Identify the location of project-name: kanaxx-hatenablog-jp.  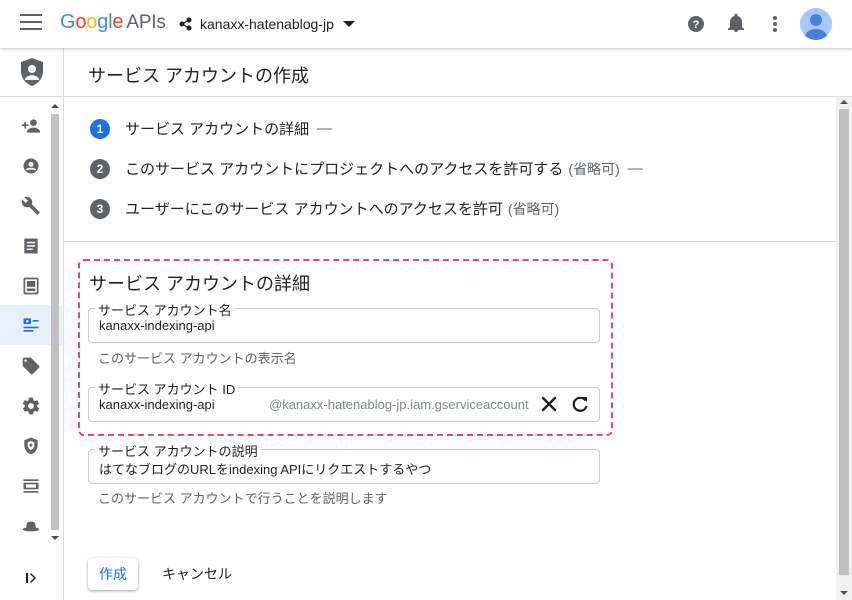
(267, 24).